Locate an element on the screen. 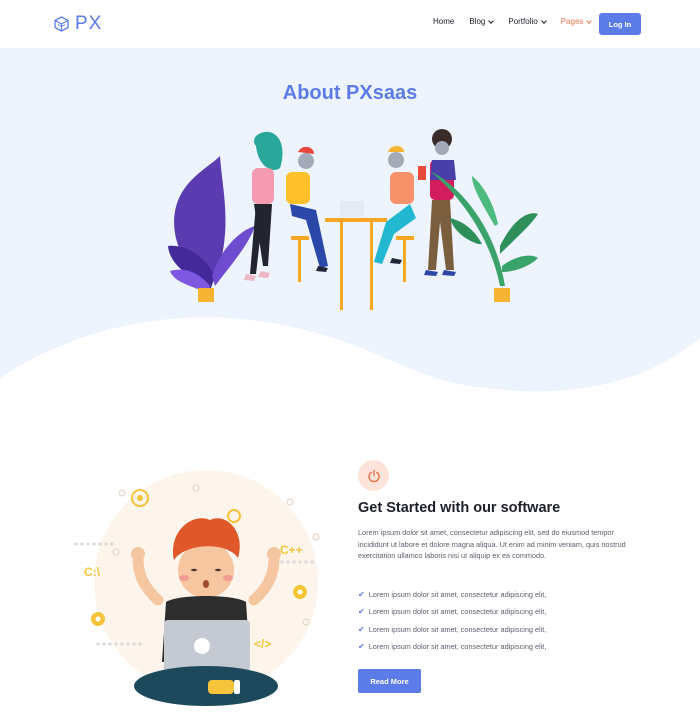 The height and width of the screenshot is (715, 700). nav-portfolio: Portfolio is located at coordinates (527, 21).